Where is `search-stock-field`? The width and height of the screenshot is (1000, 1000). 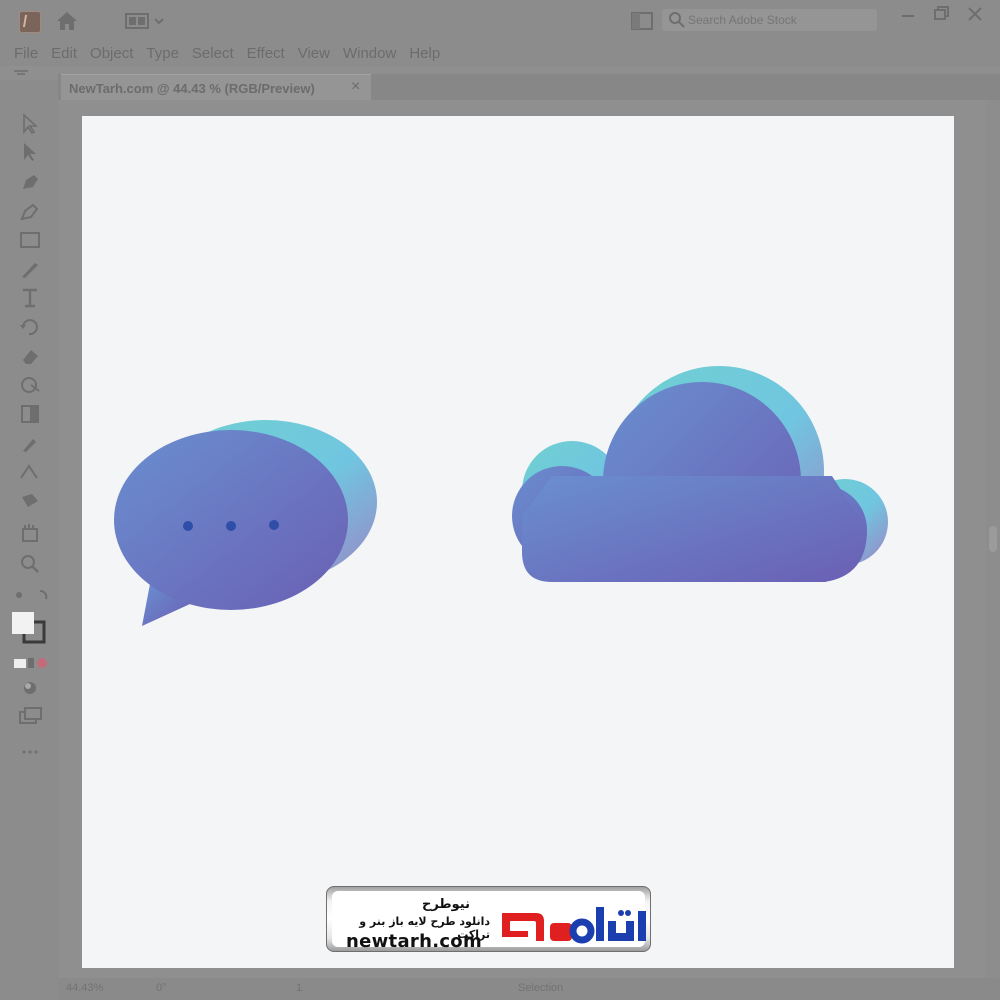 search-stock-field is located at coordinates (769, 20).